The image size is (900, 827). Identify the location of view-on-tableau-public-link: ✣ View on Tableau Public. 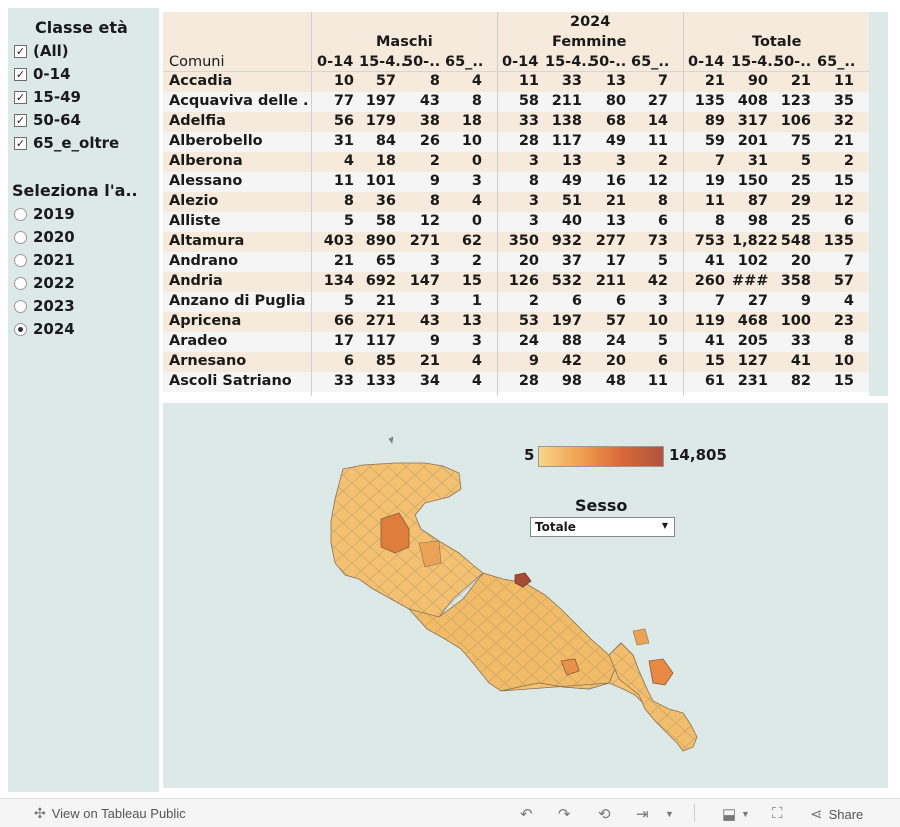
(110, 813).